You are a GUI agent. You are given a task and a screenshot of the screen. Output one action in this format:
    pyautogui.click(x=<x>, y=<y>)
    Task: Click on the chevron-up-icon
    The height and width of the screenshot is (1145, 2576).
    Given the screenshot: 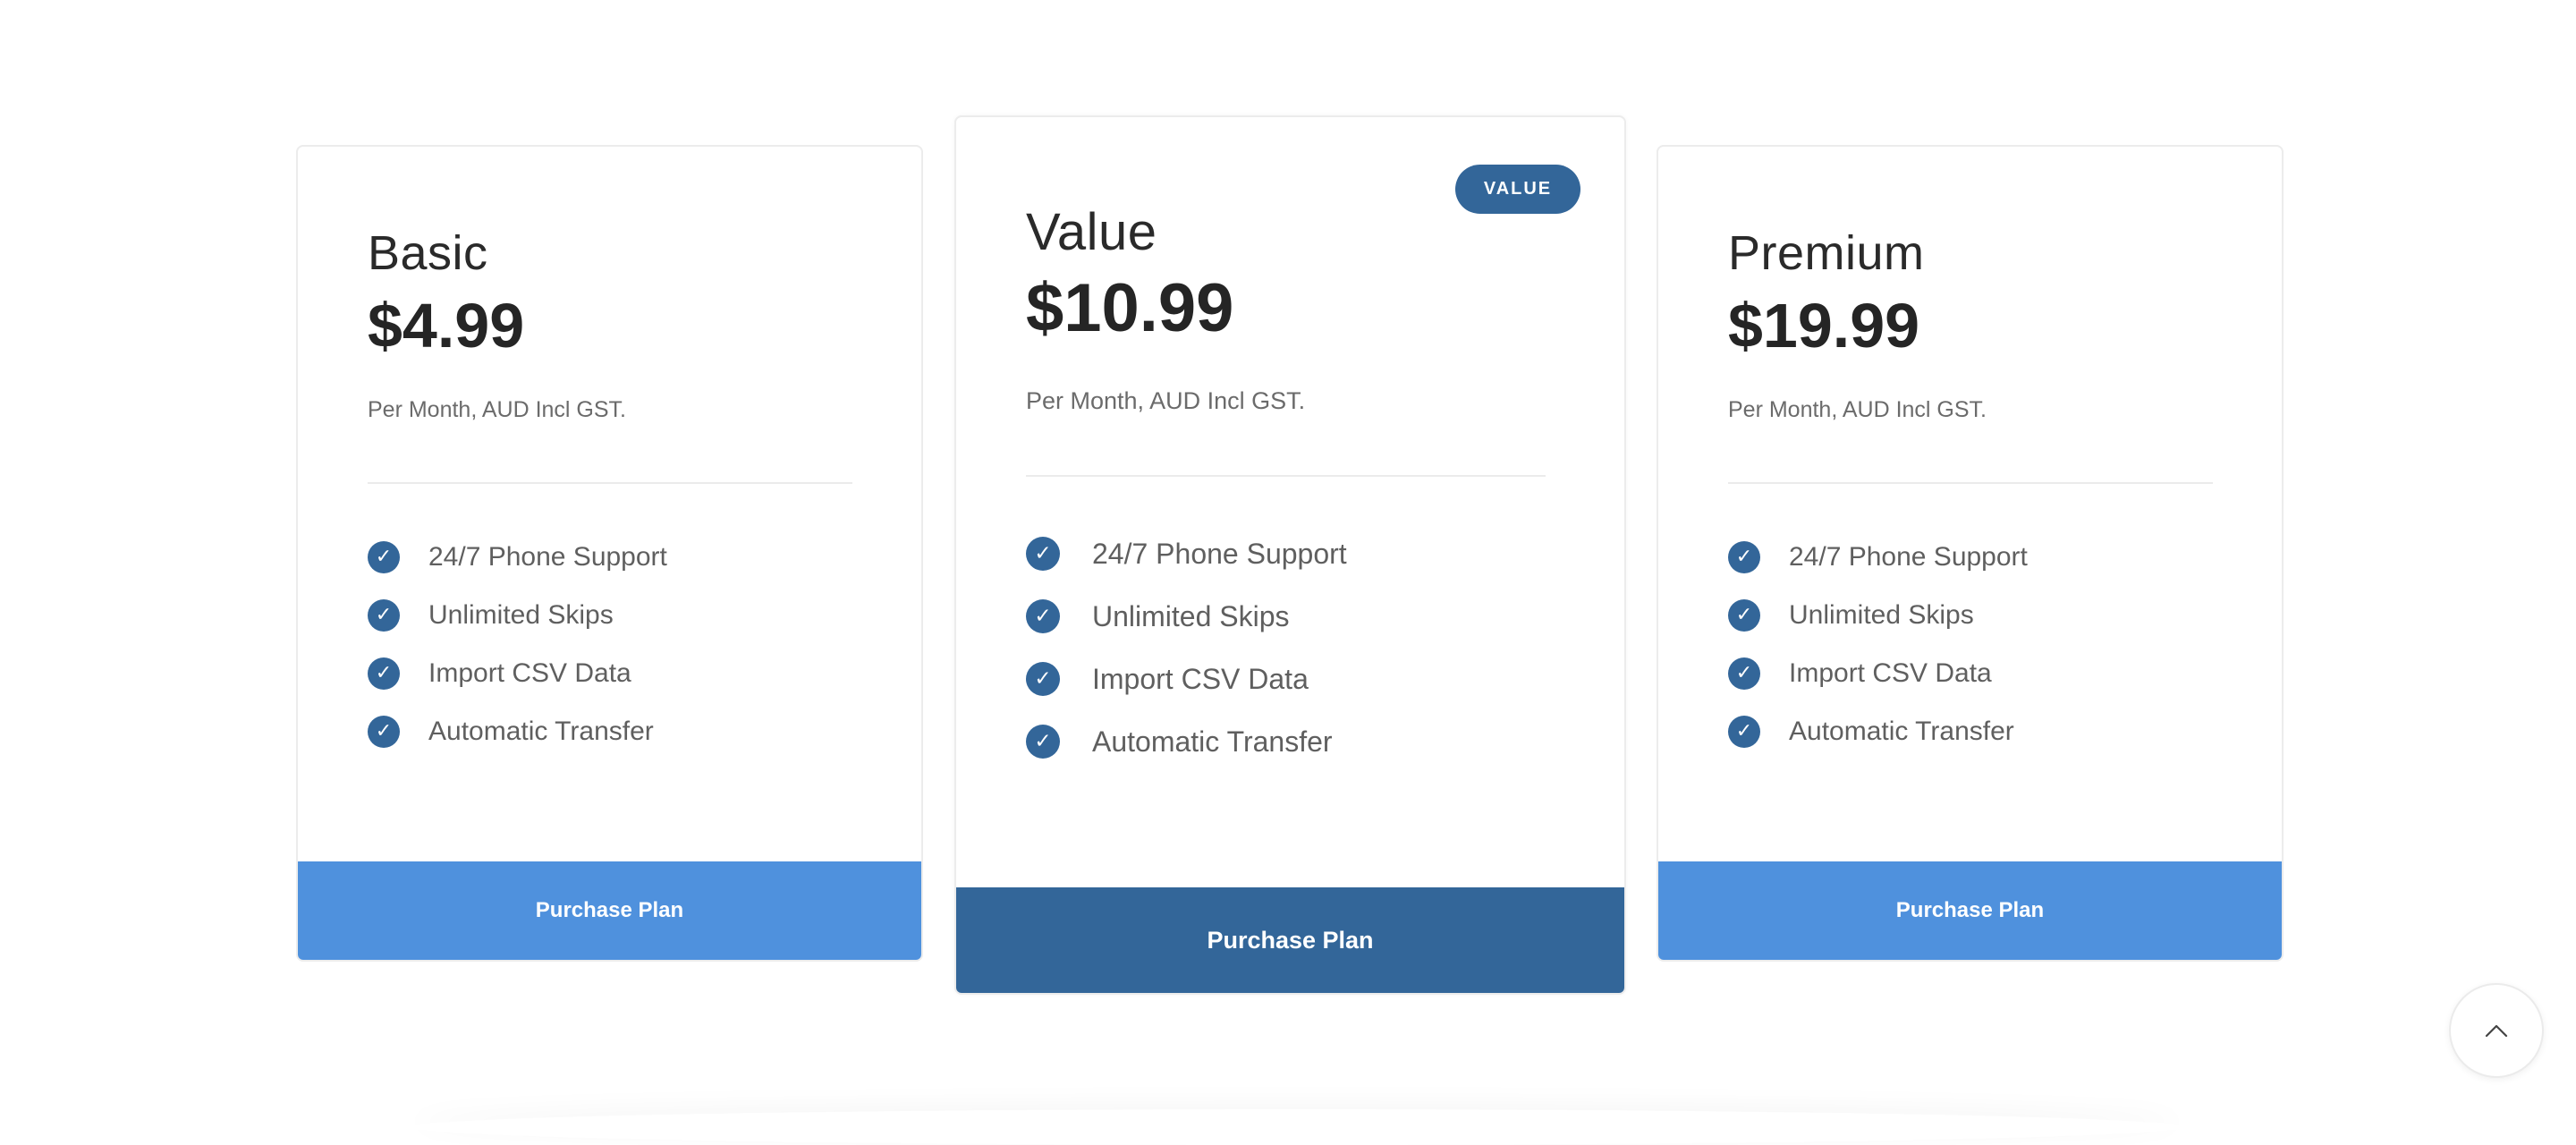 What is the action you would take?
    pyautogui.click(x=2496, y=1031)
    